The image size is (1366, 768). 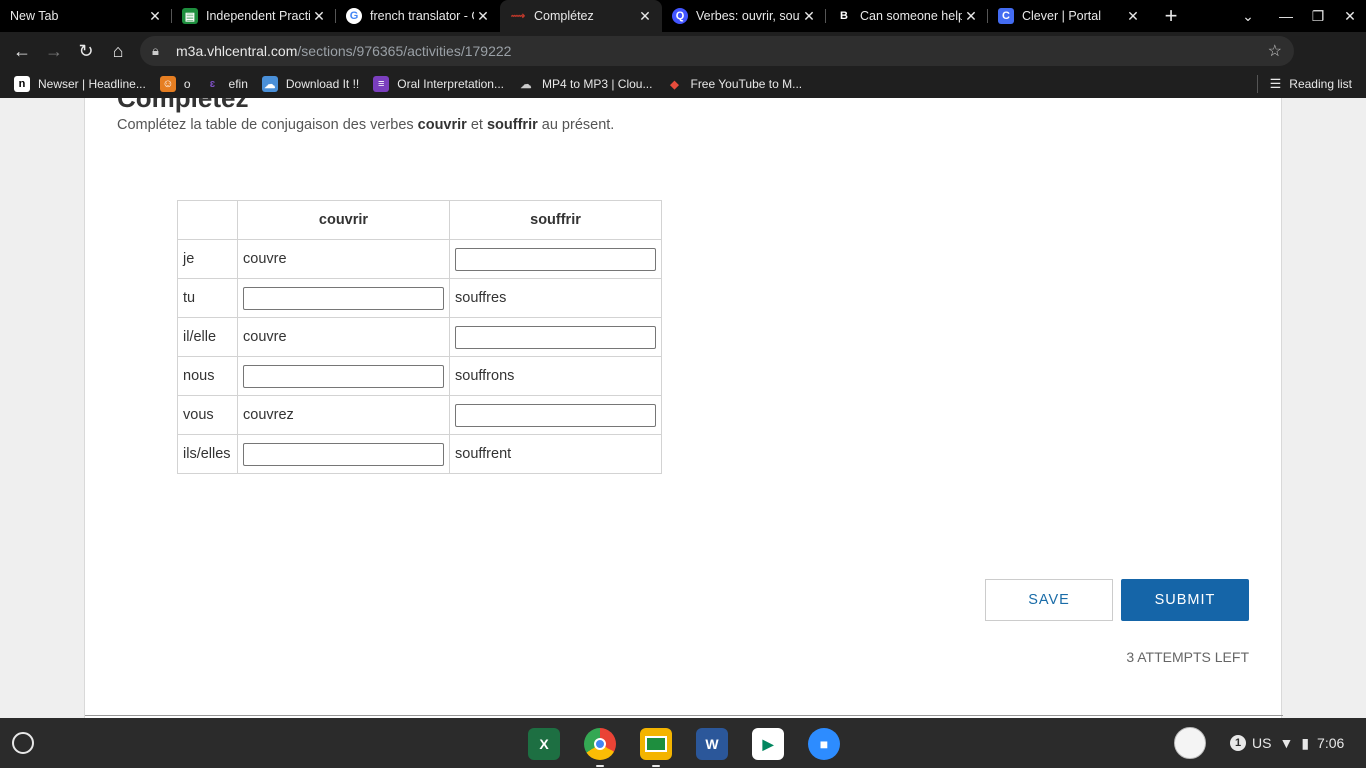 I want to click on couvrir-cell, so click(x=343, y=454).